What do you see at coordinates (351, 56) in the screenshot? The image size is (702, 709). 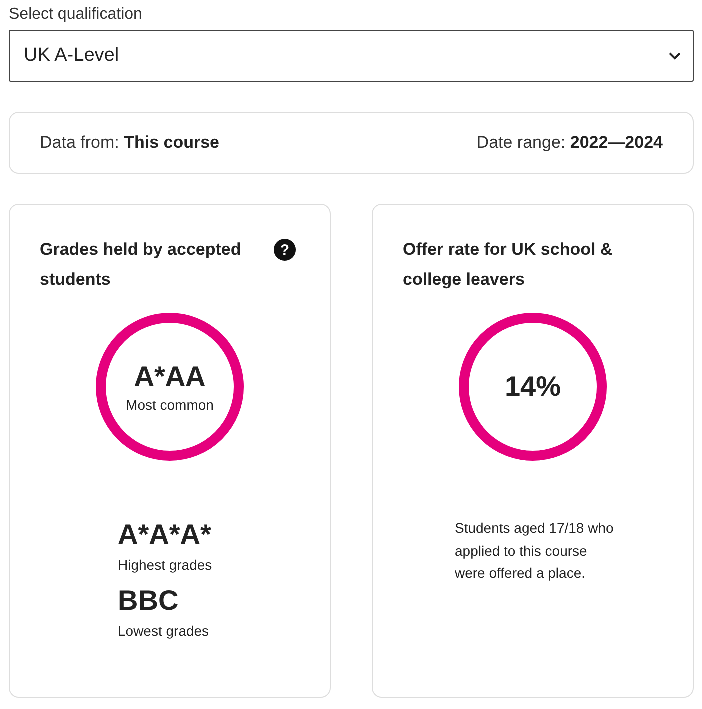 I see `qualification-select: UK A-Level` at bounding box center [351, 56].